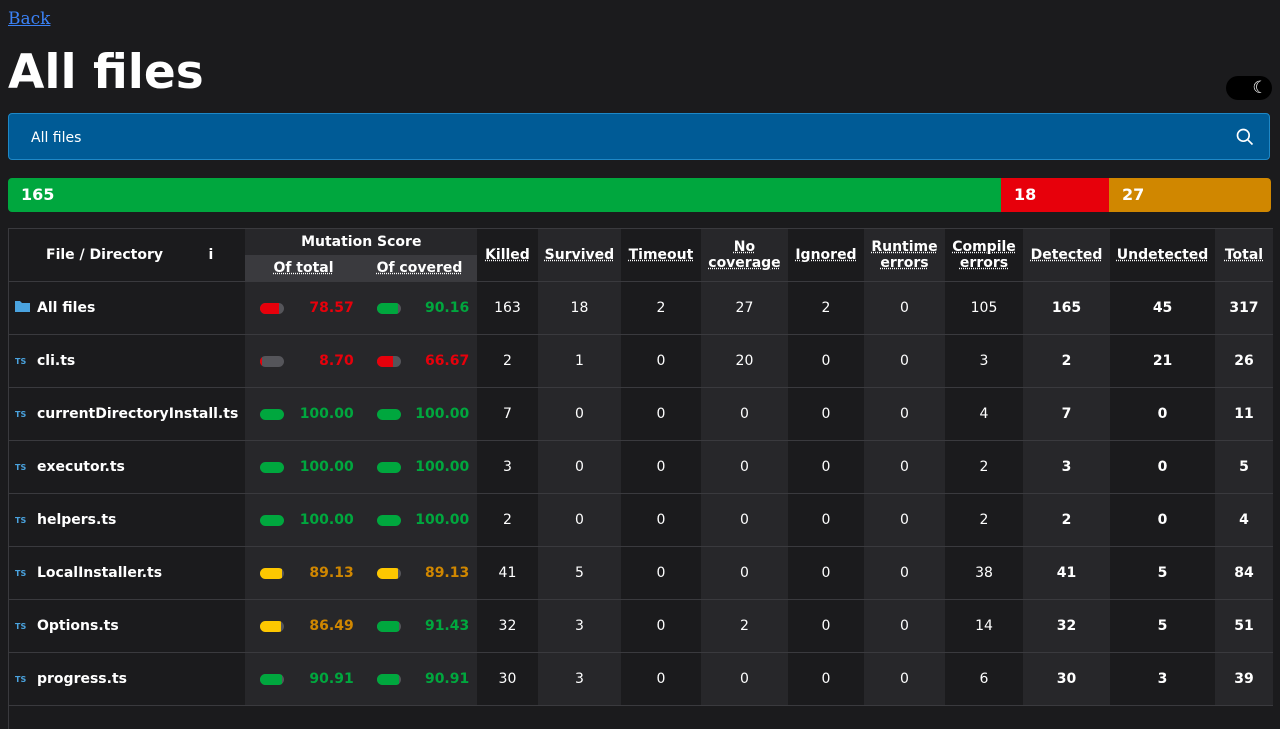 The height and width of the screenshot is (729, 1280). Describe the element at coordinates (1243, 573) in the screenshot. I see `total-cell: 84` at that location.